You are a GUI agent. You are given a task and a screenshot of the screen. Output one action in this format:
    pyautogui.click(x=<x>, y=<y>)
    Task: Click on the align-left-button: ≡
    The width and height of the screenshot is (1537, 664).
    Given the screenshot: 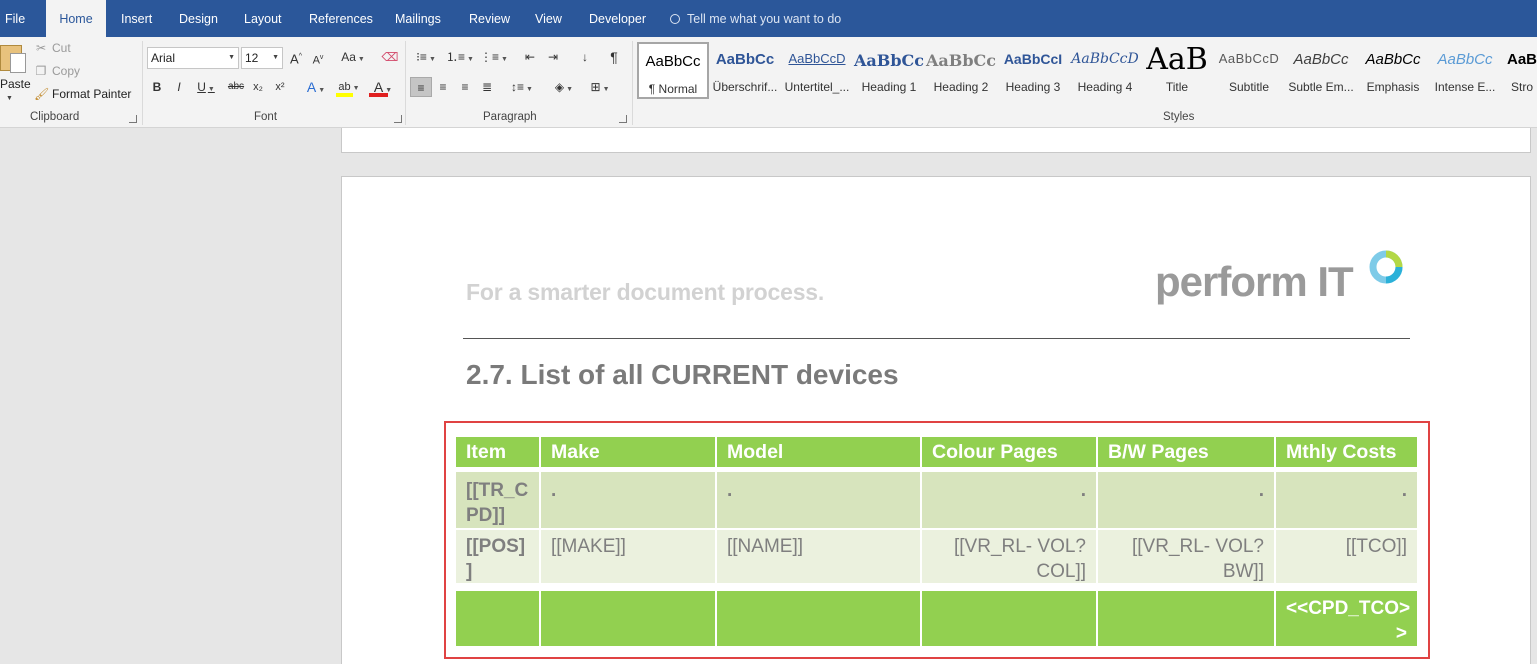 What is the action you would take?
    pyautogui.click(x=421, y=87)
    